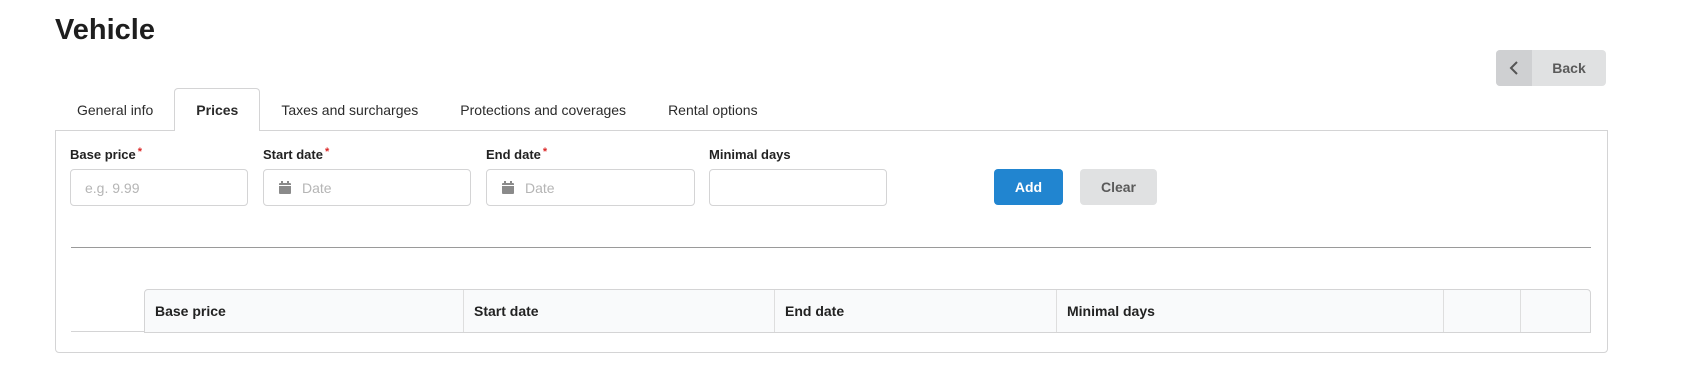 Image resolution: width=1708 pixels, height=372 pixels. I want to click on base-price-input, so click(159, 187).